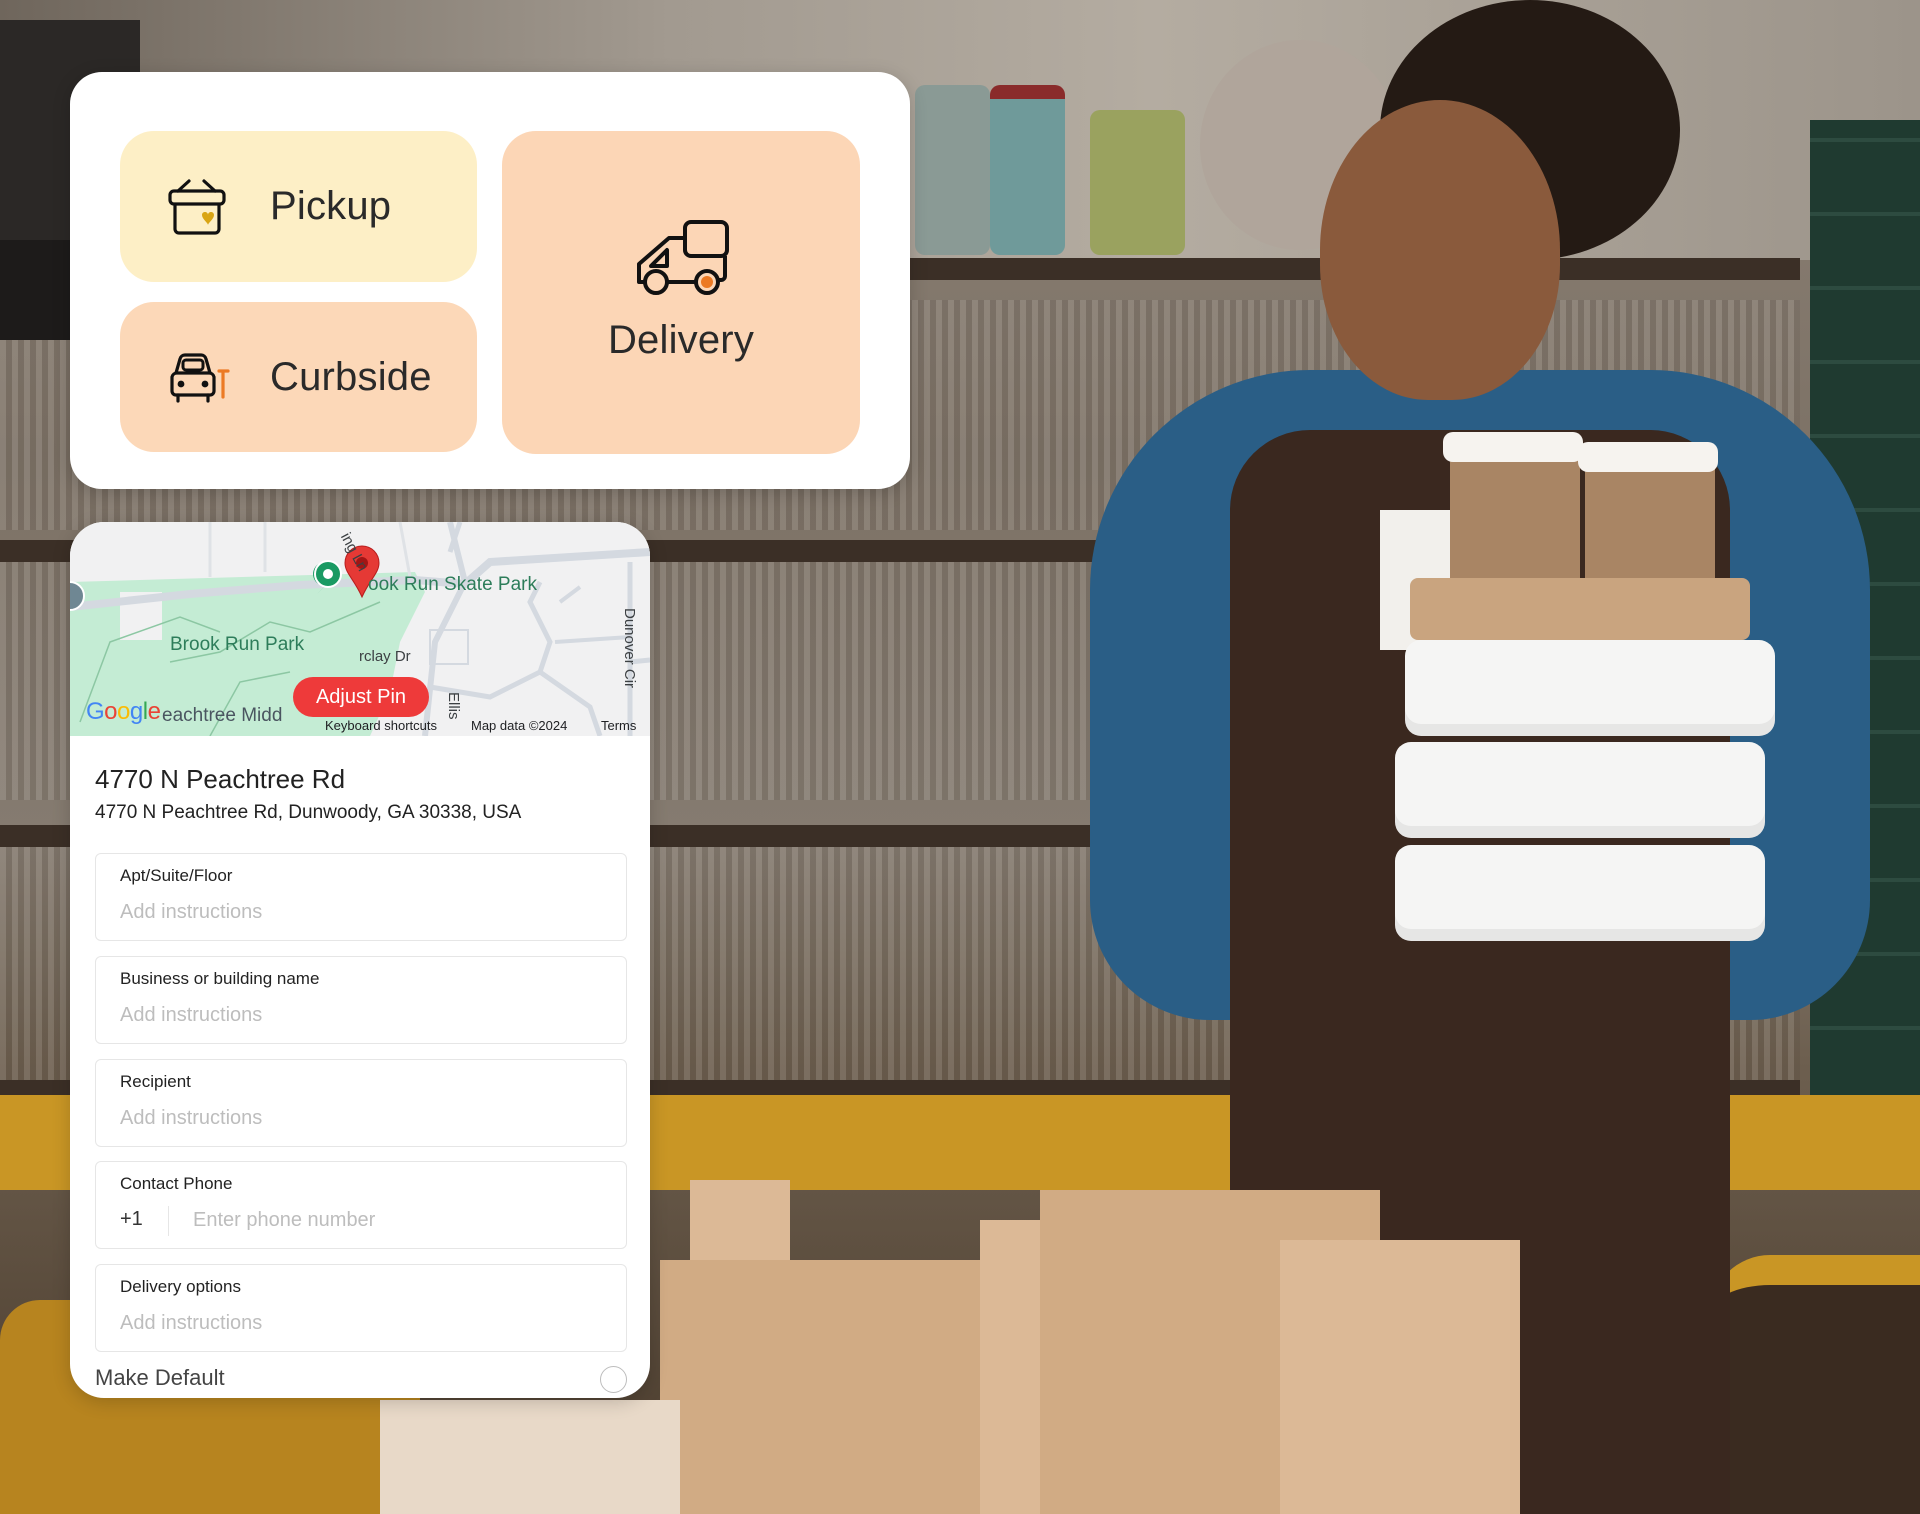 The image size is (1920, 1514). I want to click on car-icon, so click(197, 377).